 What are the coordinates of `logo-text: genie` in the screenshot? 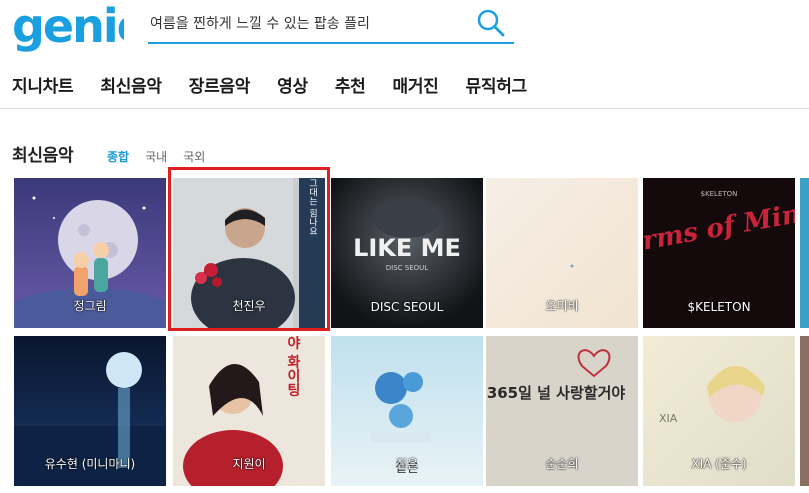 It's located at (68, 26).